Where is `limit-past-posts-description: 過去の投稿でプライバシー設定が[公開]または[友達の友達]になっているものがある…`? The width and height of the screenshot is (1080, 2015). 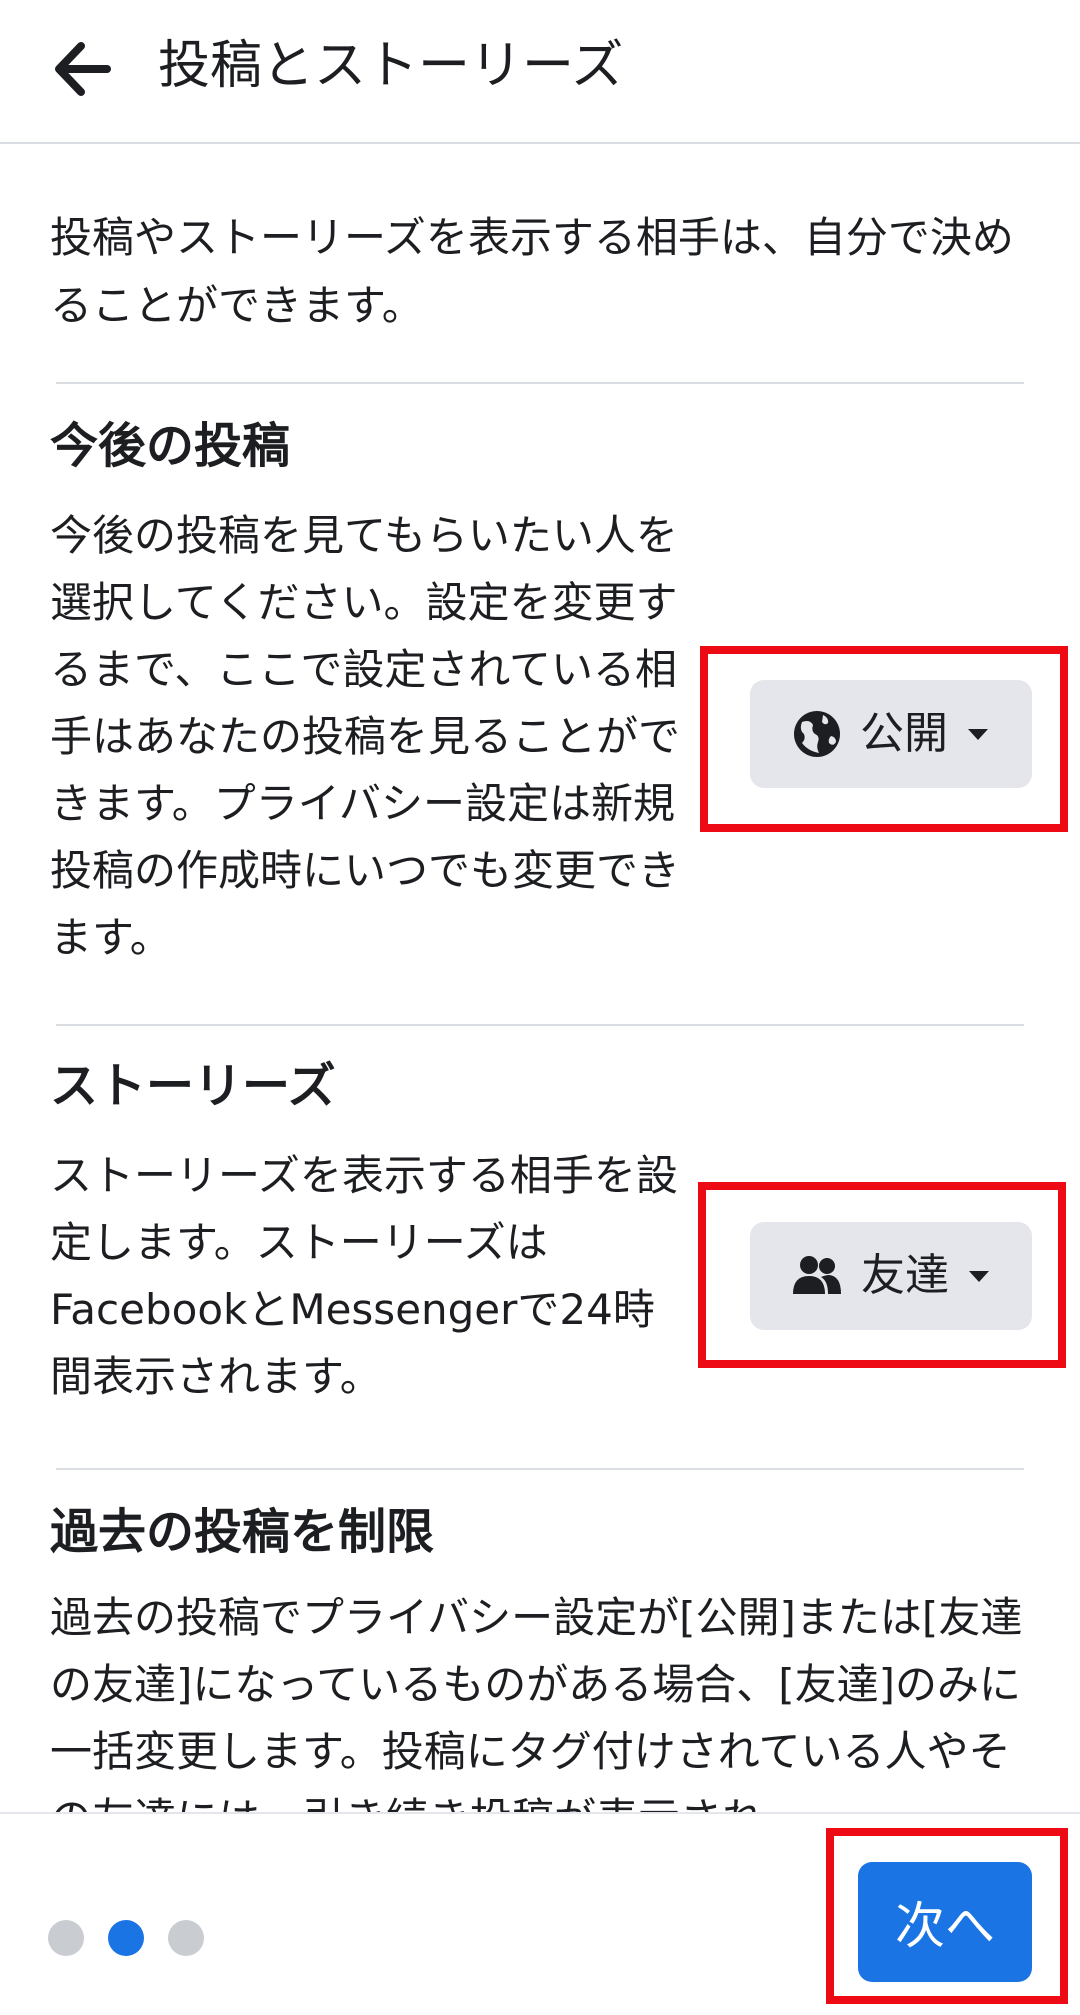 limit-past-posts-description: 過去の投稿でプライバシー設定が[公開]または[友達の友達]になっているものがある… is located at coordinates (536, 1702).